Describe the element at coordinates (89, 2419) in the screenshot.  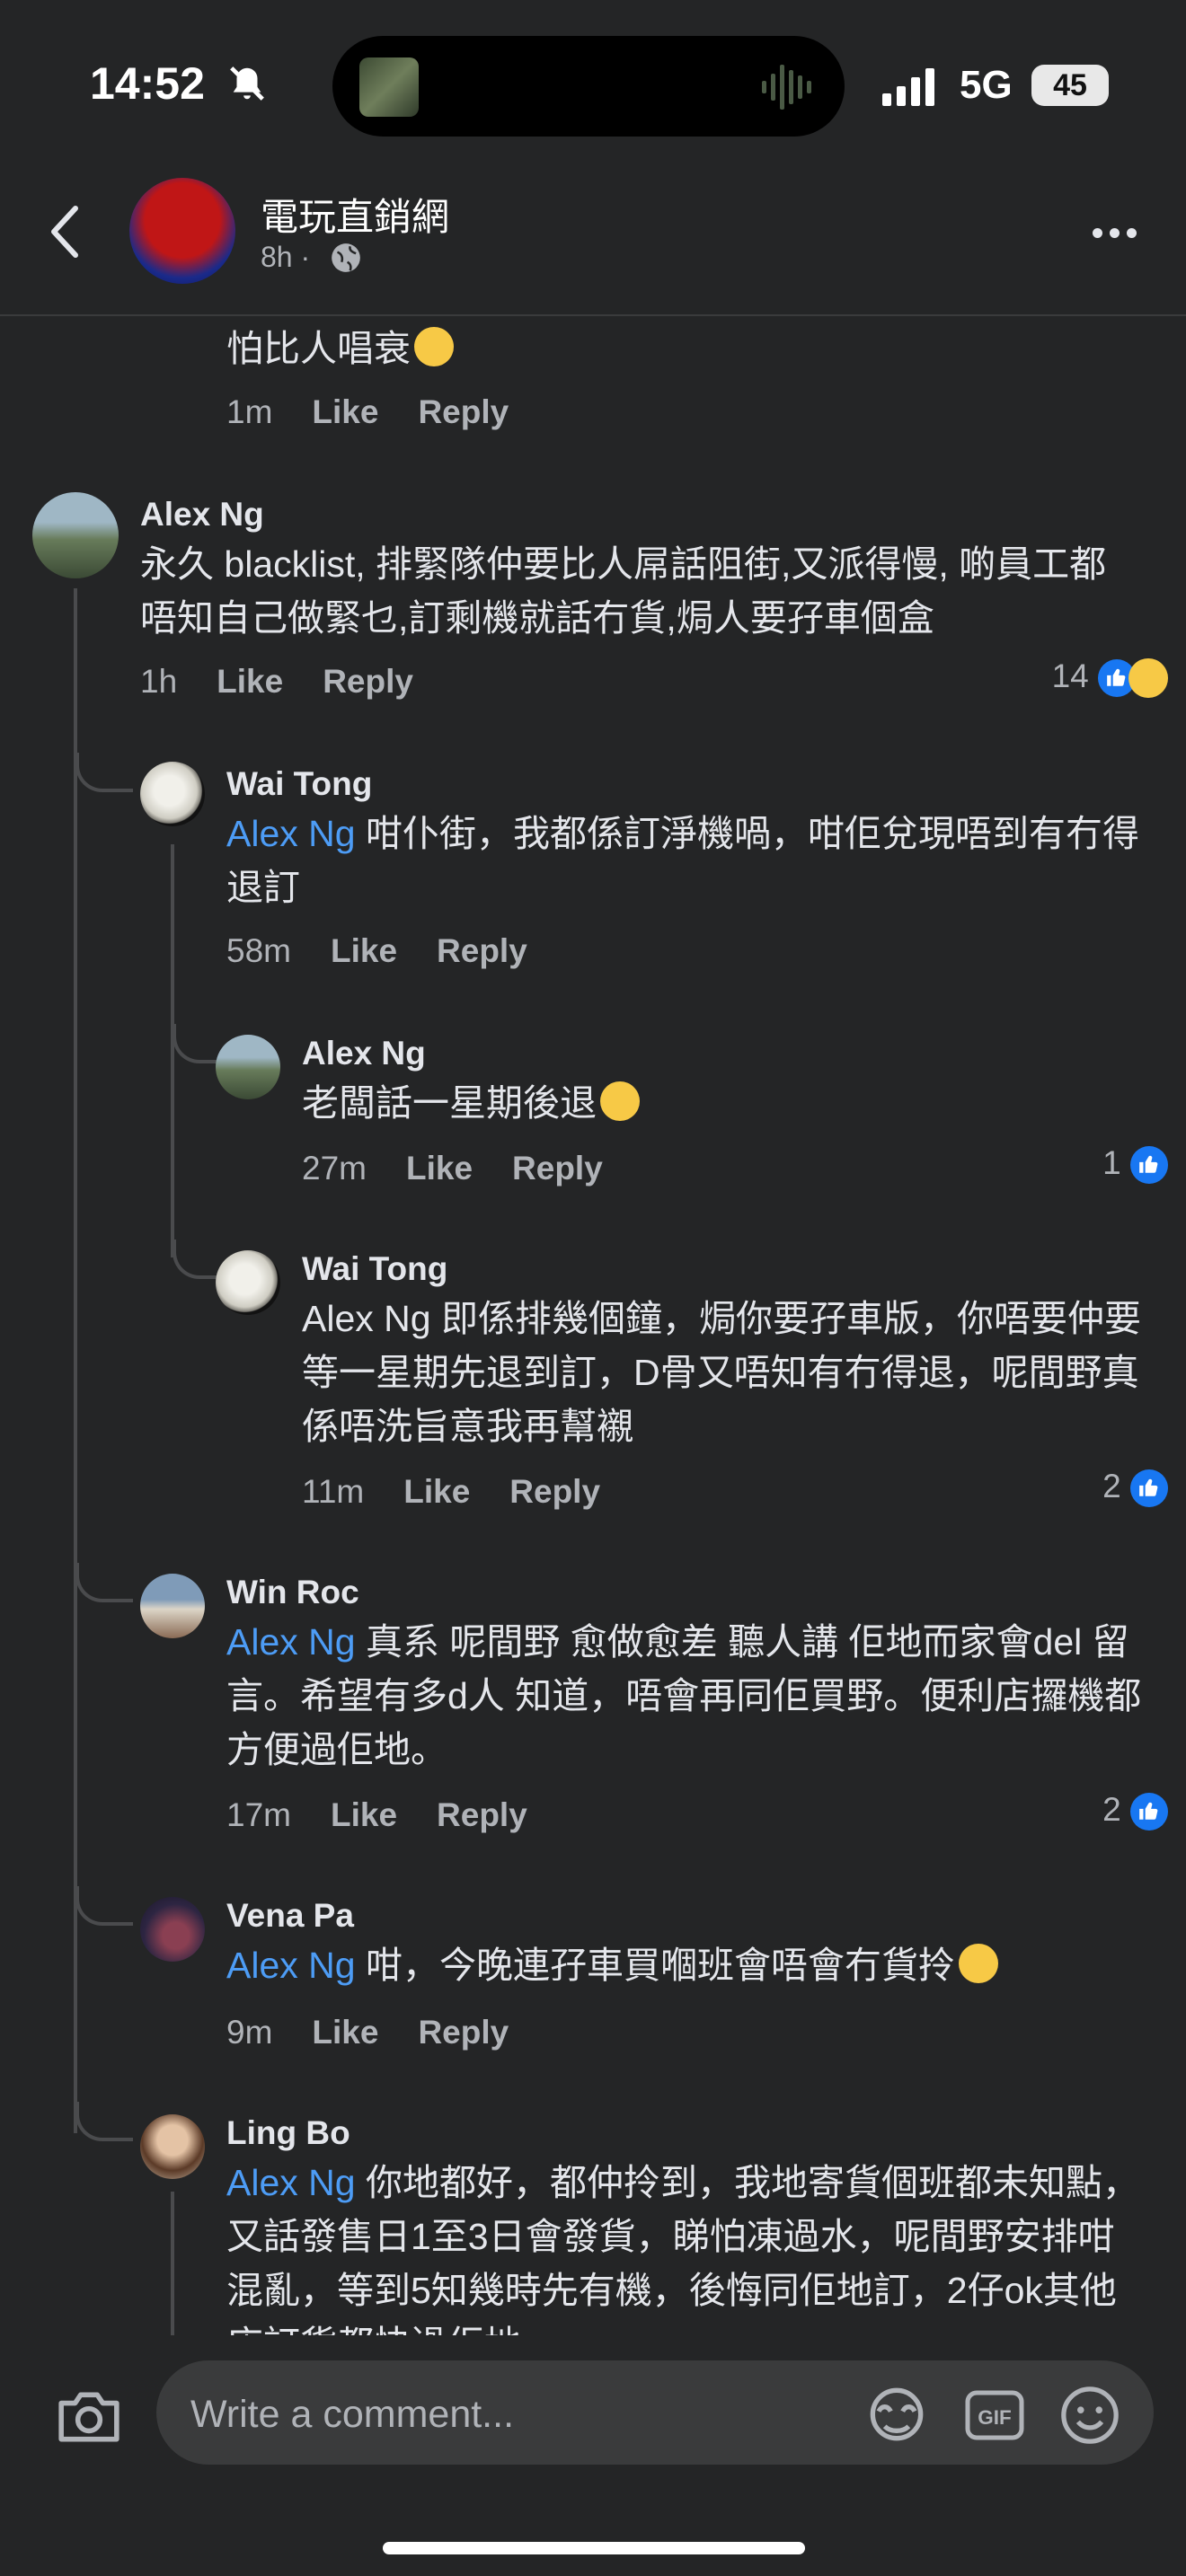
I see `camera-icon` at that location.